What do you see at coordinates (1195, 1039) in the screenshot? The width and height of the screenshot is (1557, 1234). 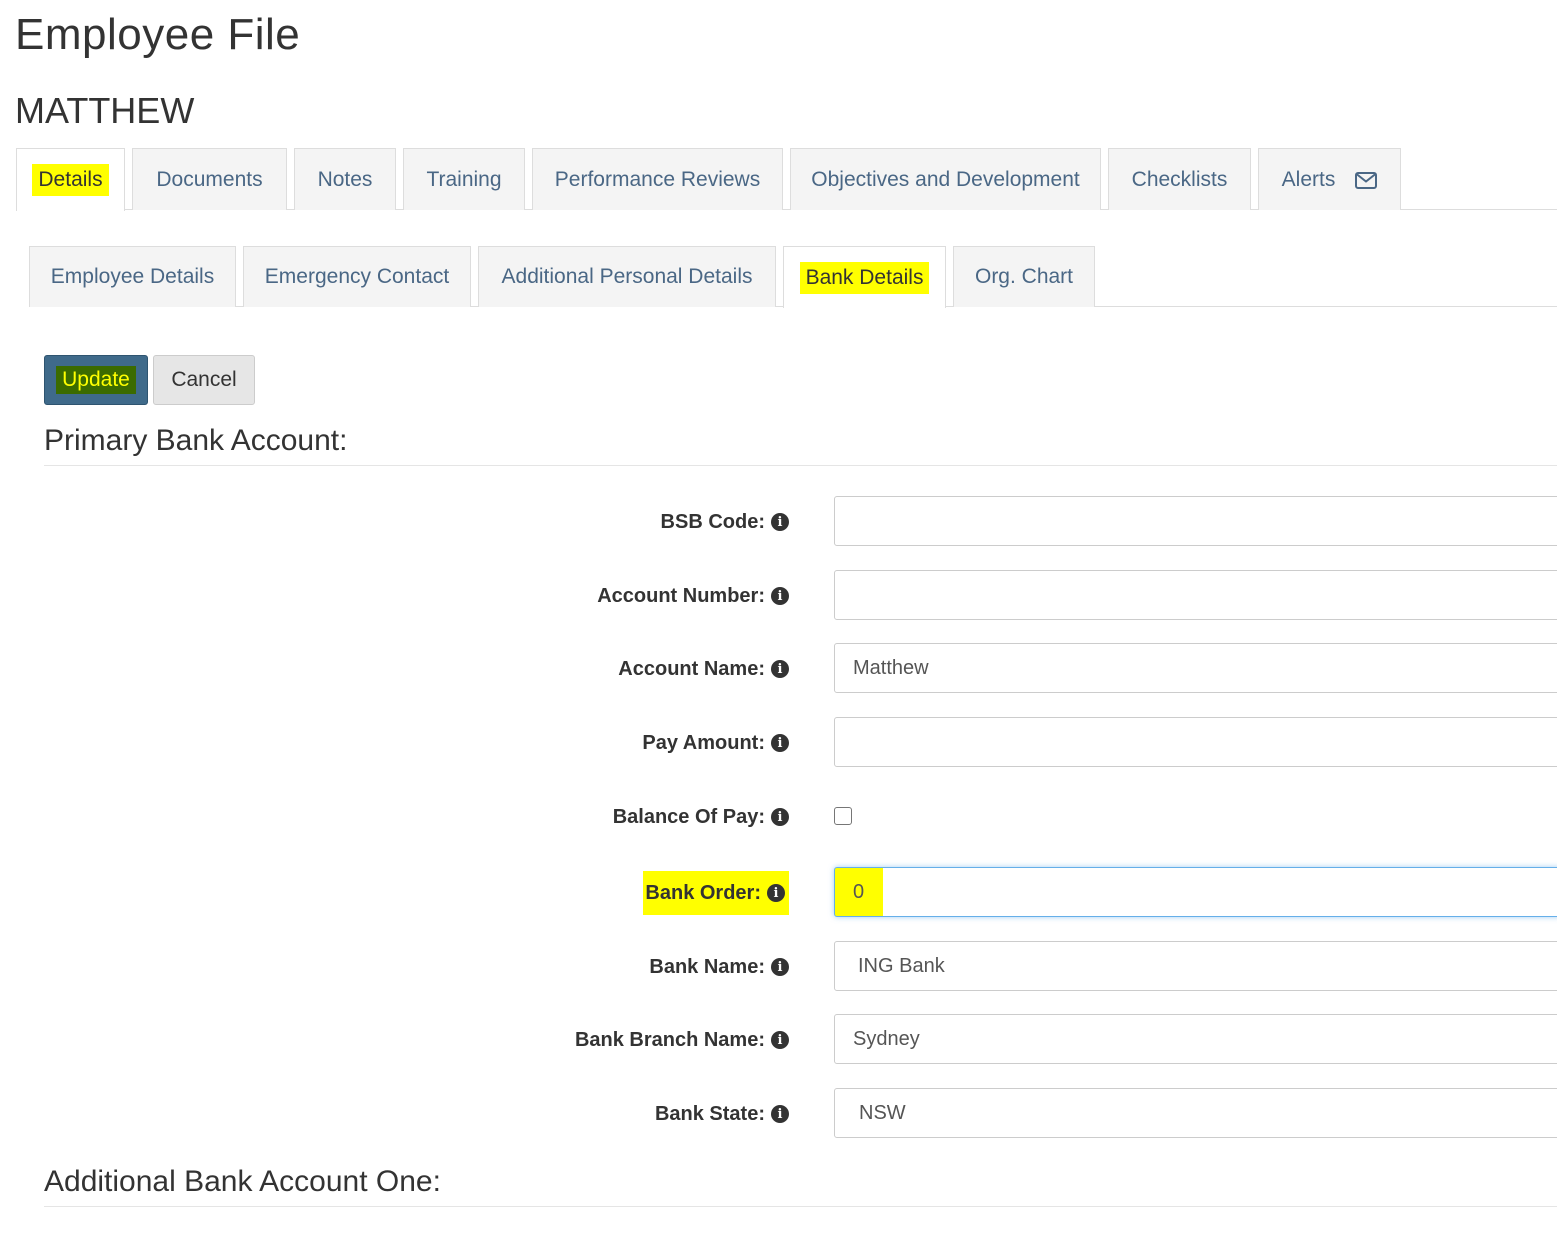 I see `bank-branch-name-input` at bounding box center [1195, 1039].